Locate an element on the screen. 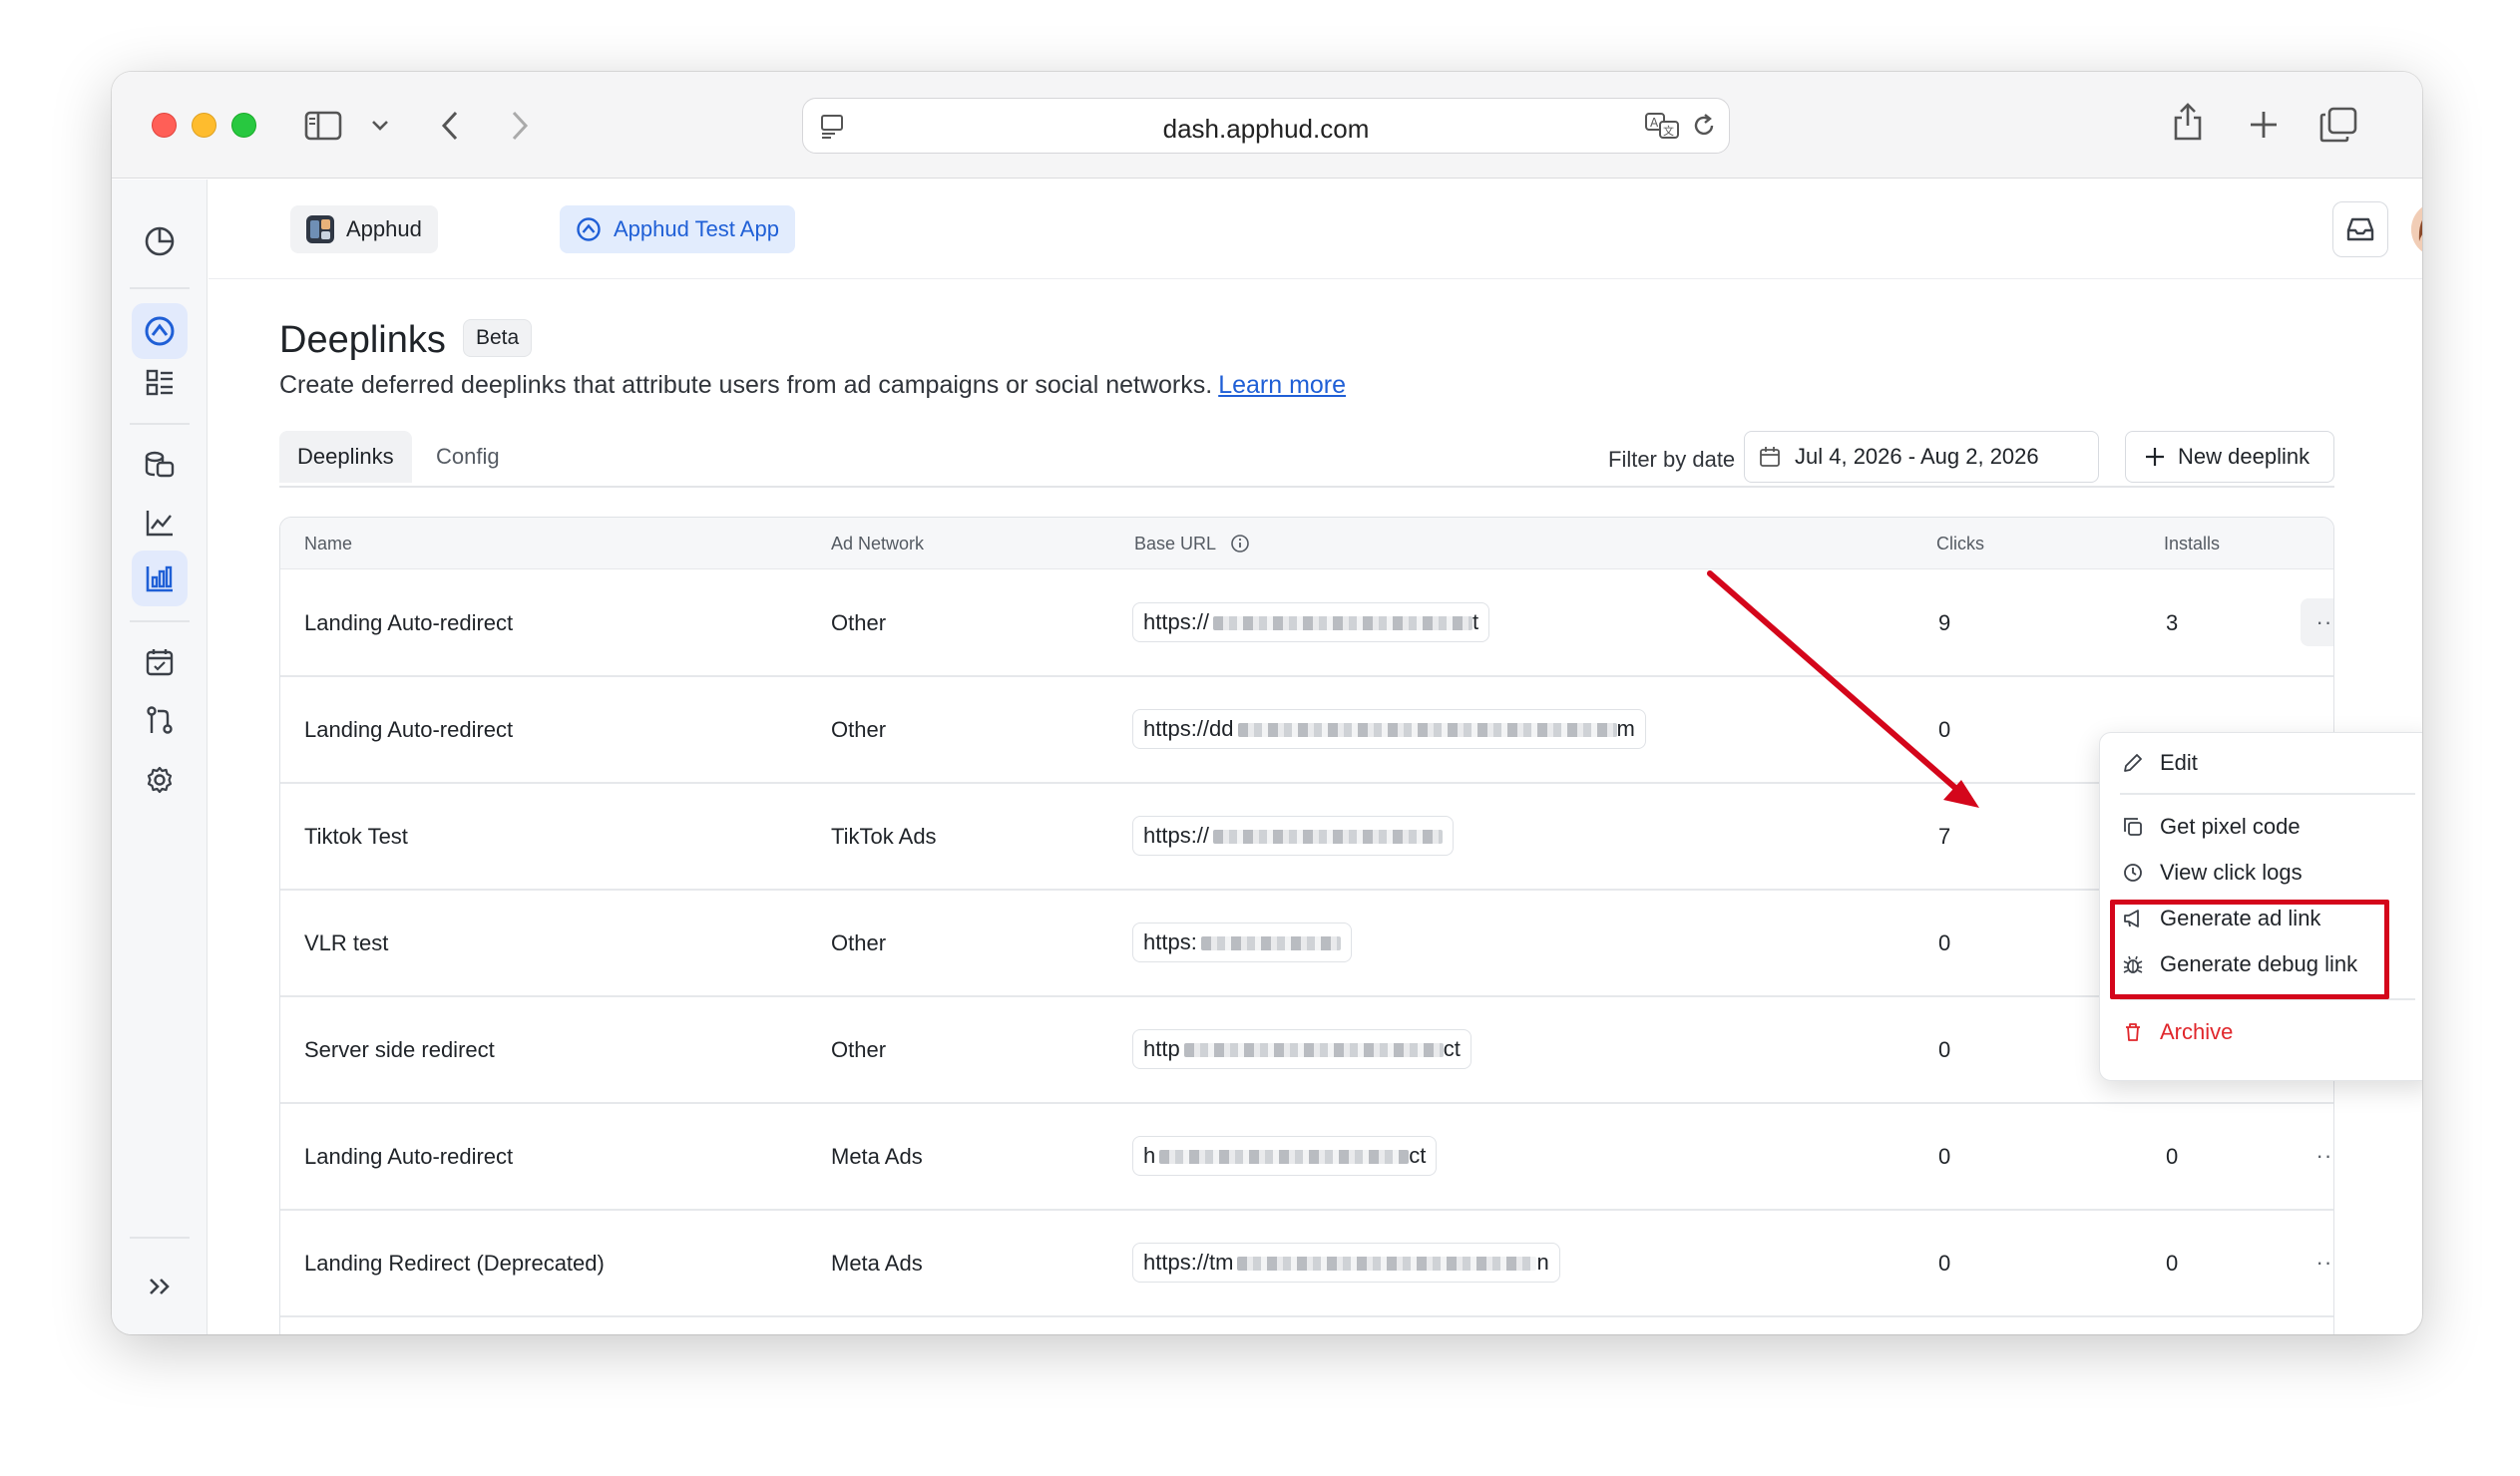 The height and width of the screenshot is (1476, 2520). table-row: Tiktok Test TikTok Ads https:// 7 is located at coordinates (1306, 837).